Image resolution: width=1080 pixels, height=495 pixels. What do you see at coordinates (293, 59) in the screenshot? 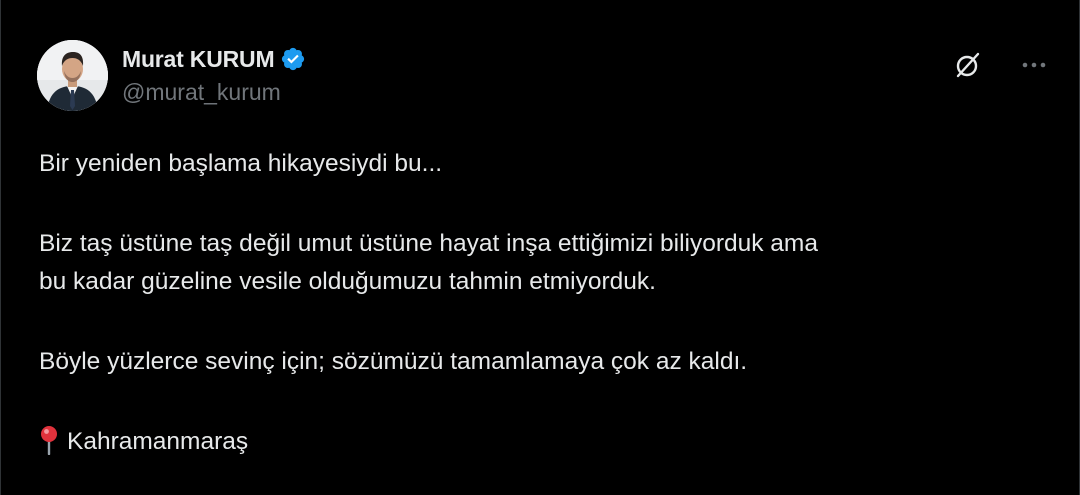
I see `verified-badge-icon` at bounding box center [293, 59].